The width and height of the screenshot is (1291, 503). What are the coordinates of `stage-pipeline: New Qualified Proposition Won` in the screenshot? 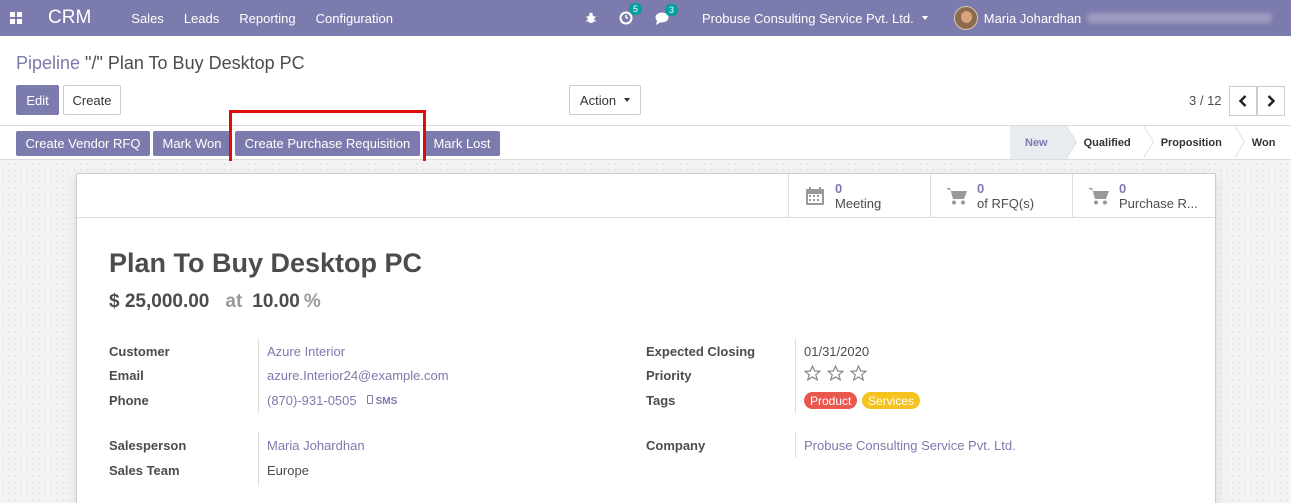 It's located at (1149, 142).